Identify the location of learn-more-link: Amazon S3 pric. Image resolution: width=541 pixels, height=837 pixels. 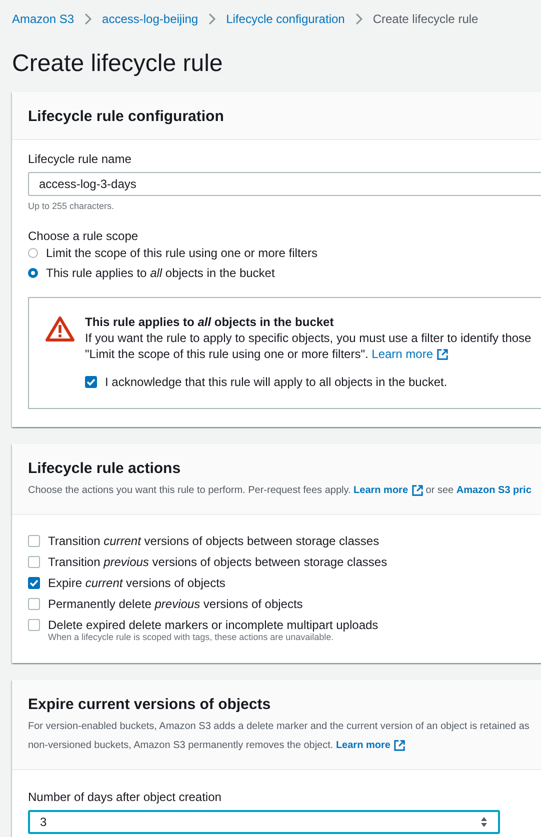
(494, 490).